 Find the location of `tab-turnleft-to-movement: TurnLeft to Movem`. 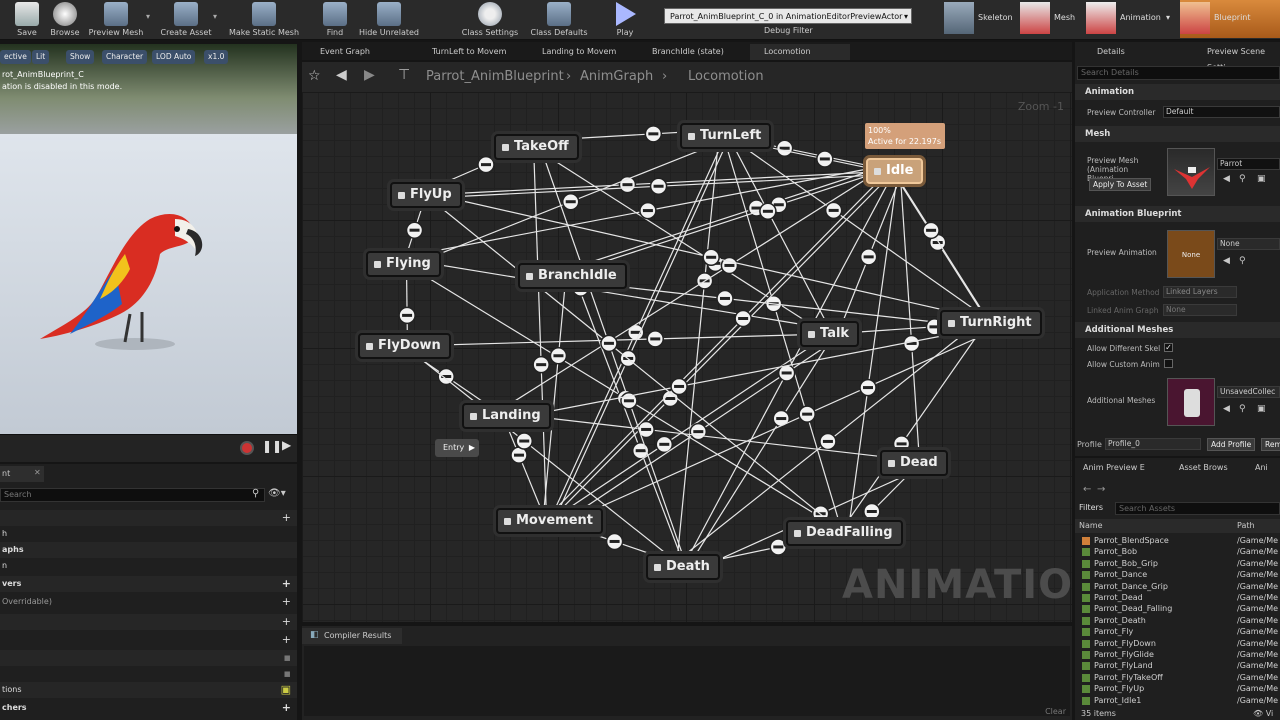

tab-turnleft-to-movement: TurnLeft to Movem is located at coordinates (462, 52).